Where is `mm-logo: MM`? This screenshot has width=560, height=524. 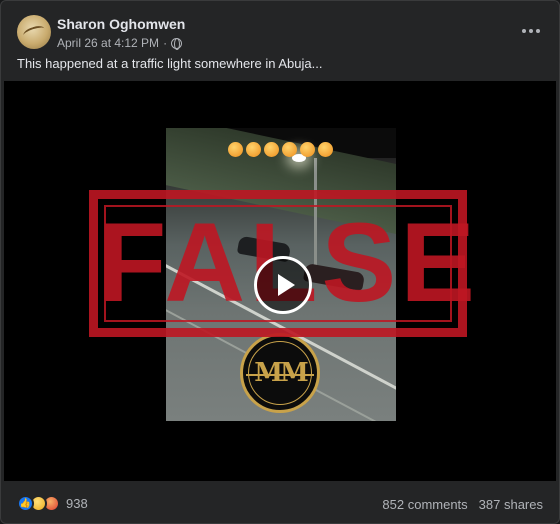
mm-logo: MM is located at coordinates (280, 373).